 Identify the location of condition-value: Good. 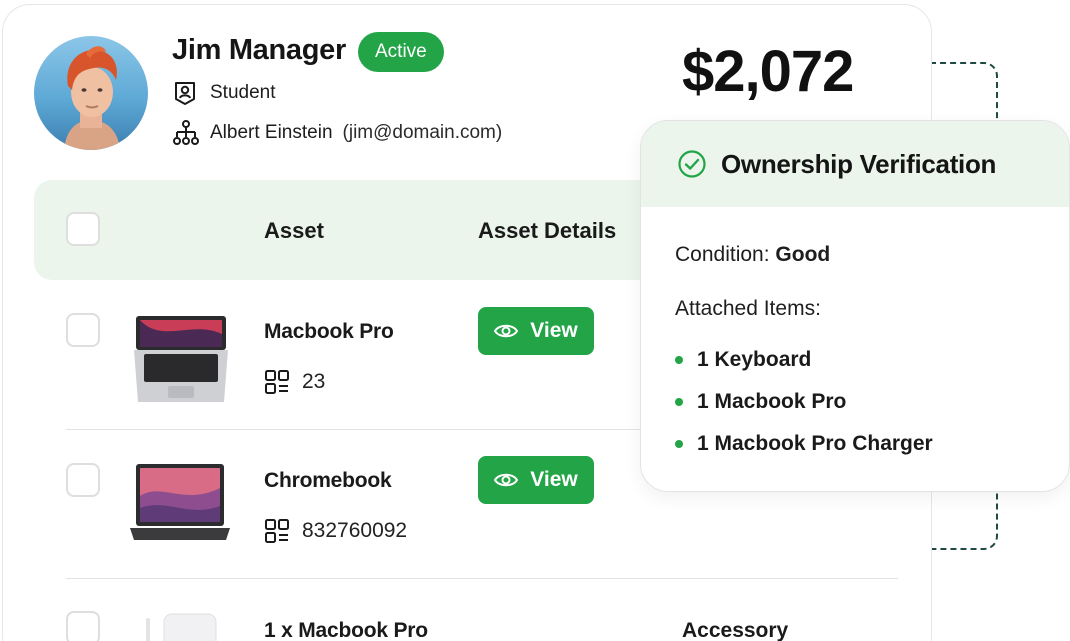
(803, 254).